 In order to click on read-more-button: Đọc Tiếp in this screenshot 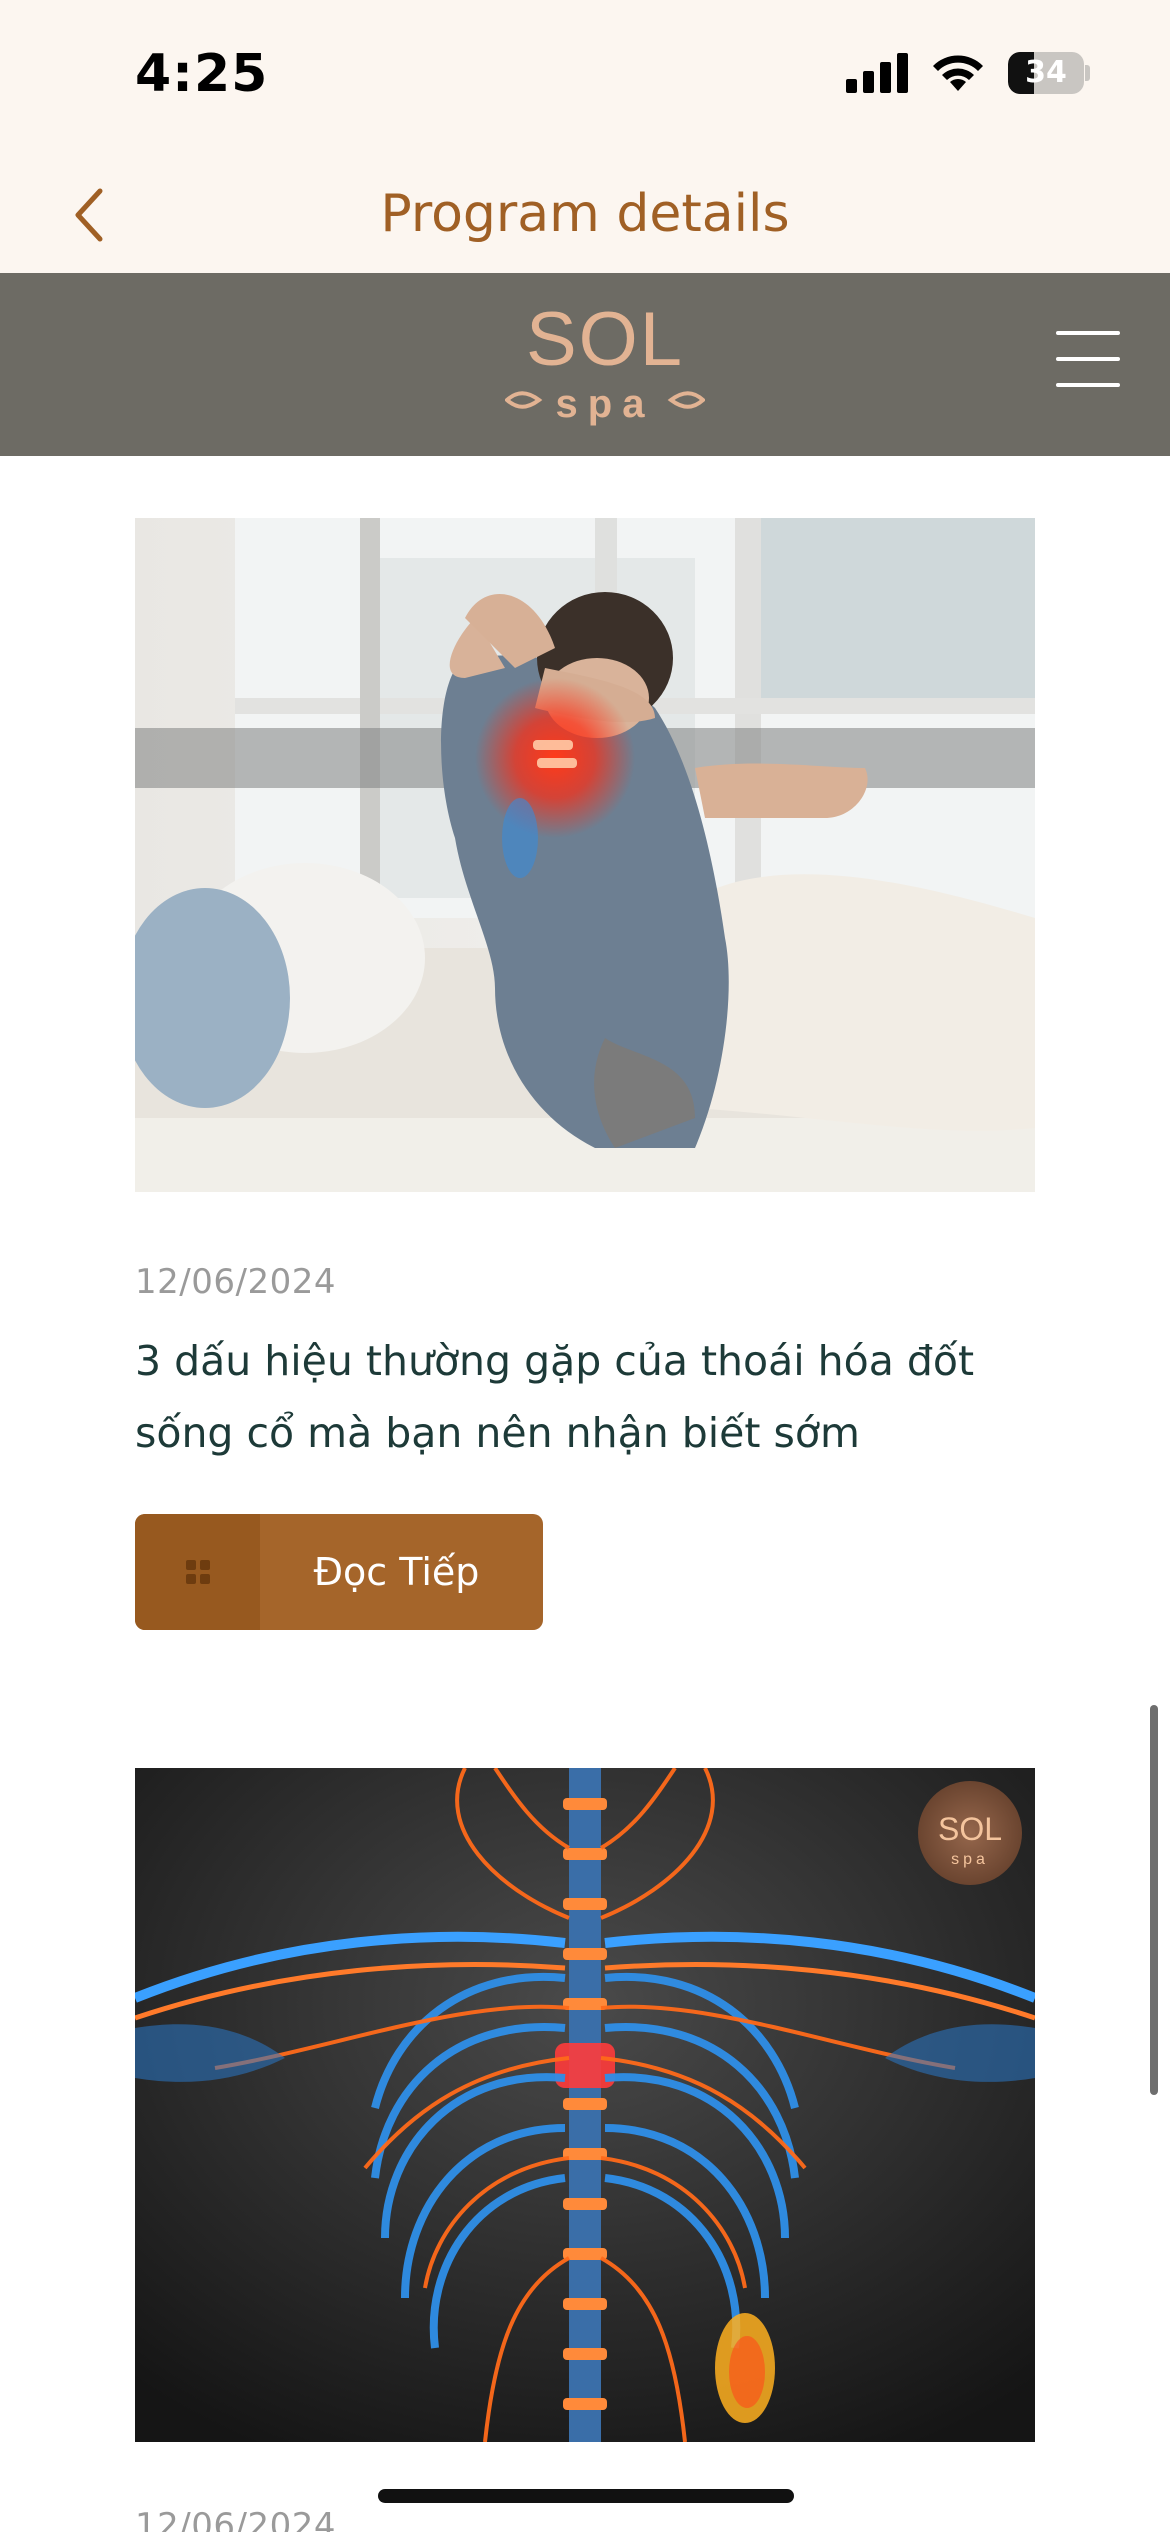, I will do `click(339, 1572)`.